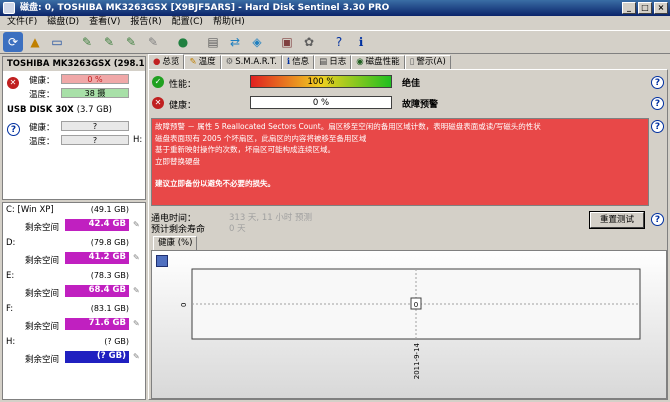 This screenshot has height=402, width=670. Describe the element at coordinates (9, 8) in the screenshot. I see `app-icon` at that location.